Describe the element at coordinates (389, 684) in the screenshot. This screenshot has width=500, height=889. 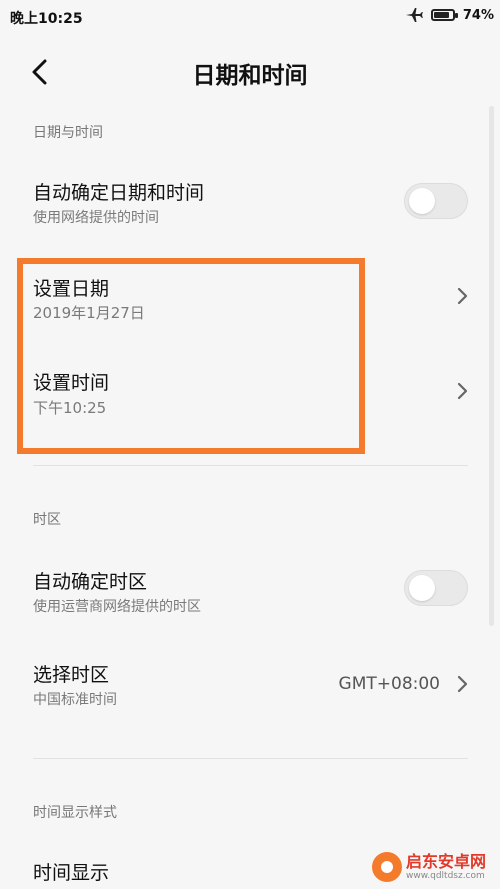
I see `timezone-value: GMT+08:00` at that location.